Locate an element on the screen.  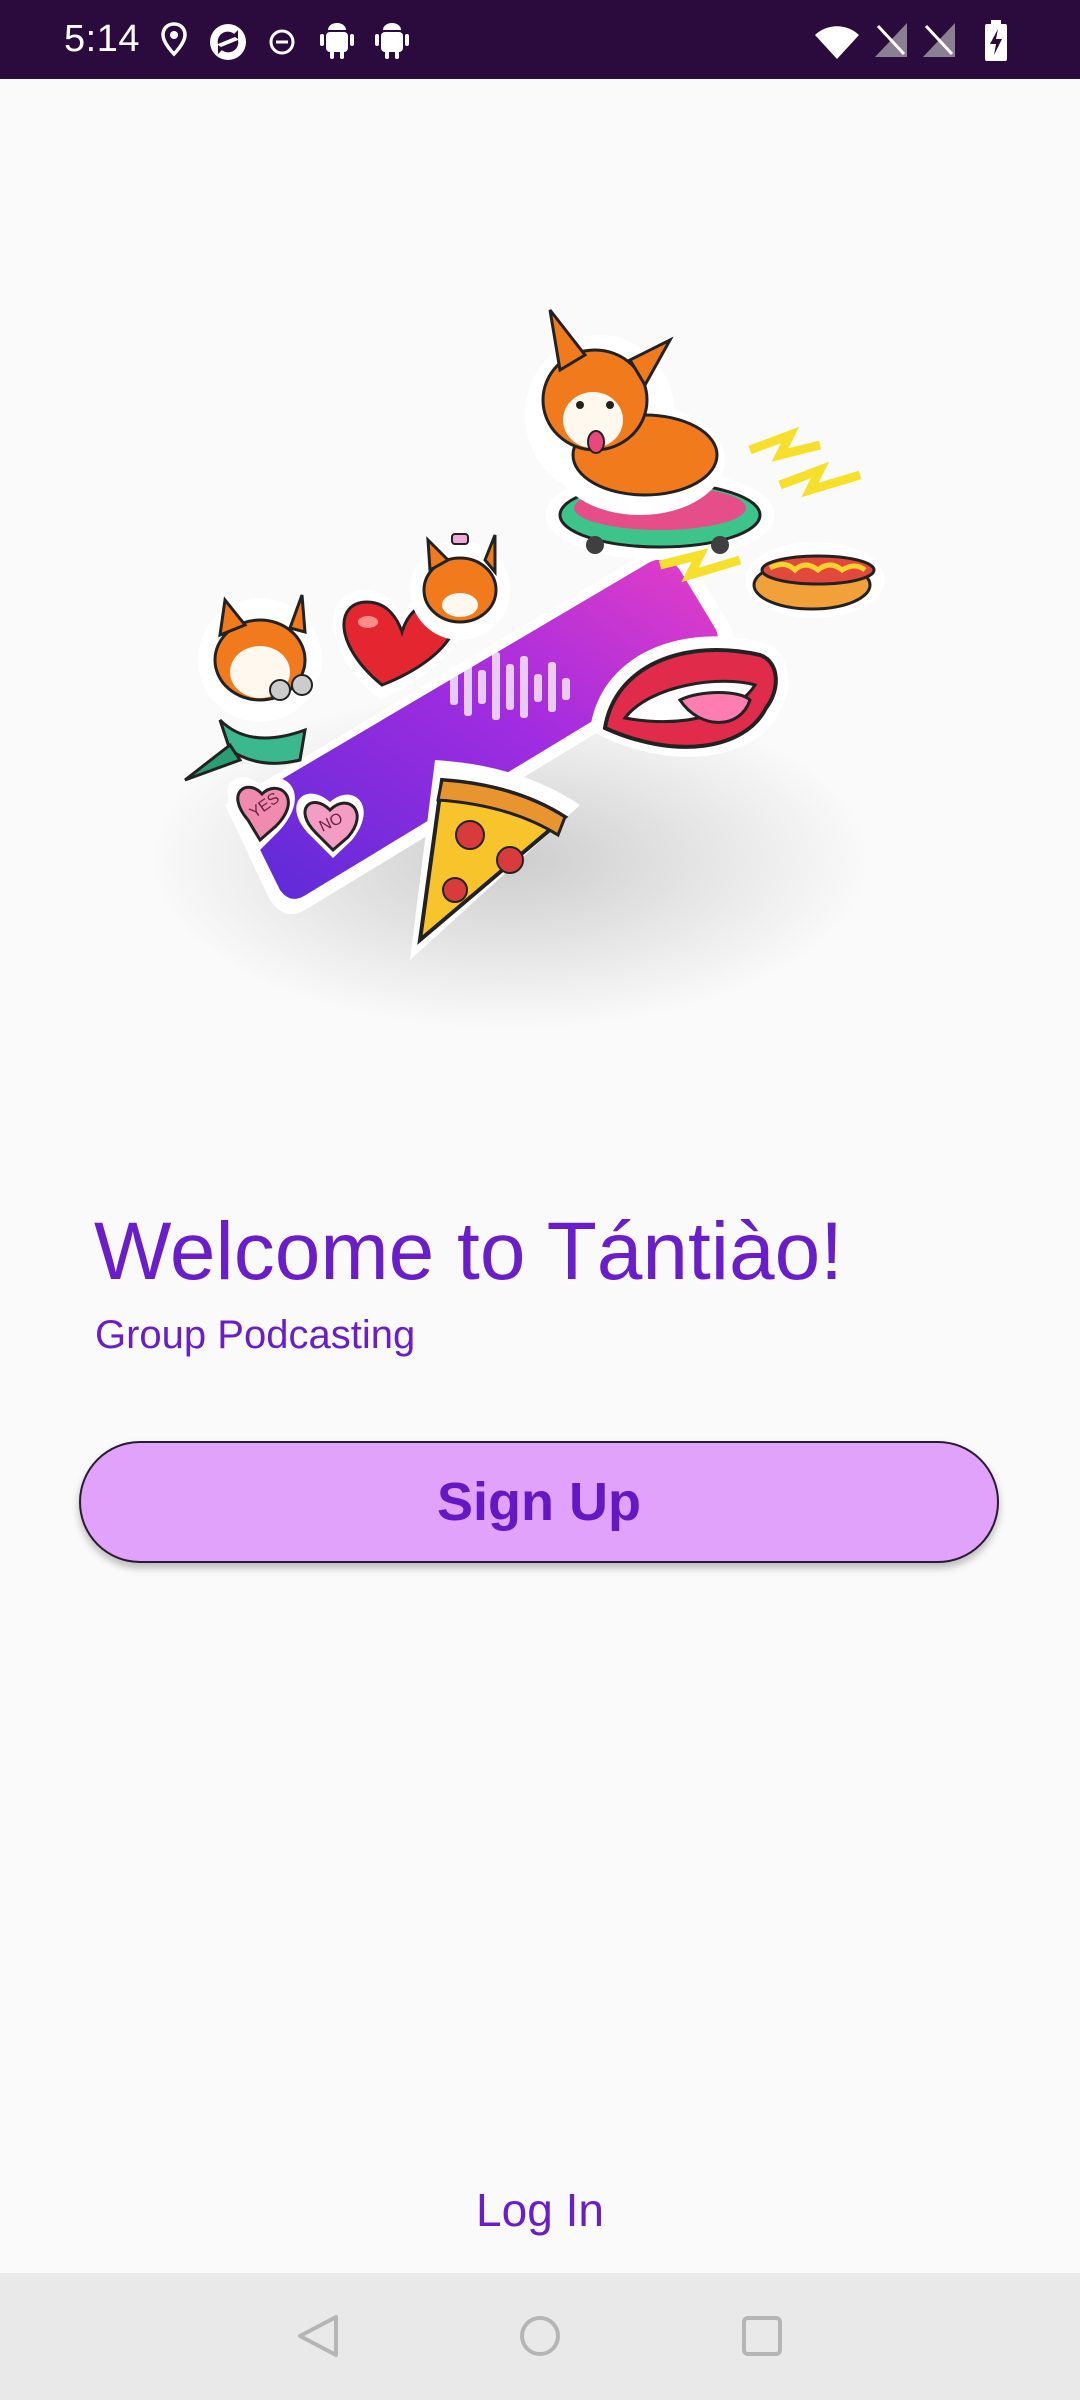
page-subtitle: Group Podcasting is located at coordinates (255, 1335).